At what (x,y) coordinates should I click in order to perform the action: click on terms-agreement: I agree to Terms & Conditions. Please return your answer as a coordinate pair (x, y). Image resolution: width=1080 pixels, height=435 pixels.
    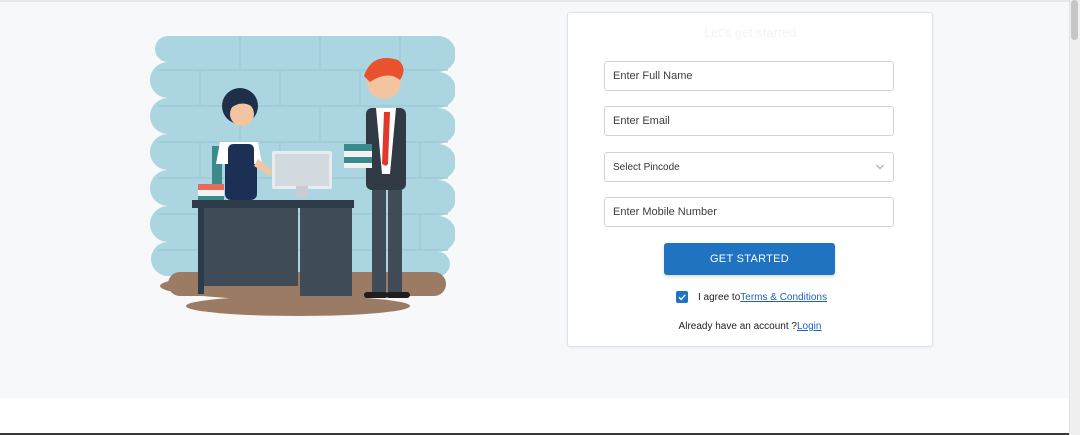
    Looking at the image, I should click on (751, 297).